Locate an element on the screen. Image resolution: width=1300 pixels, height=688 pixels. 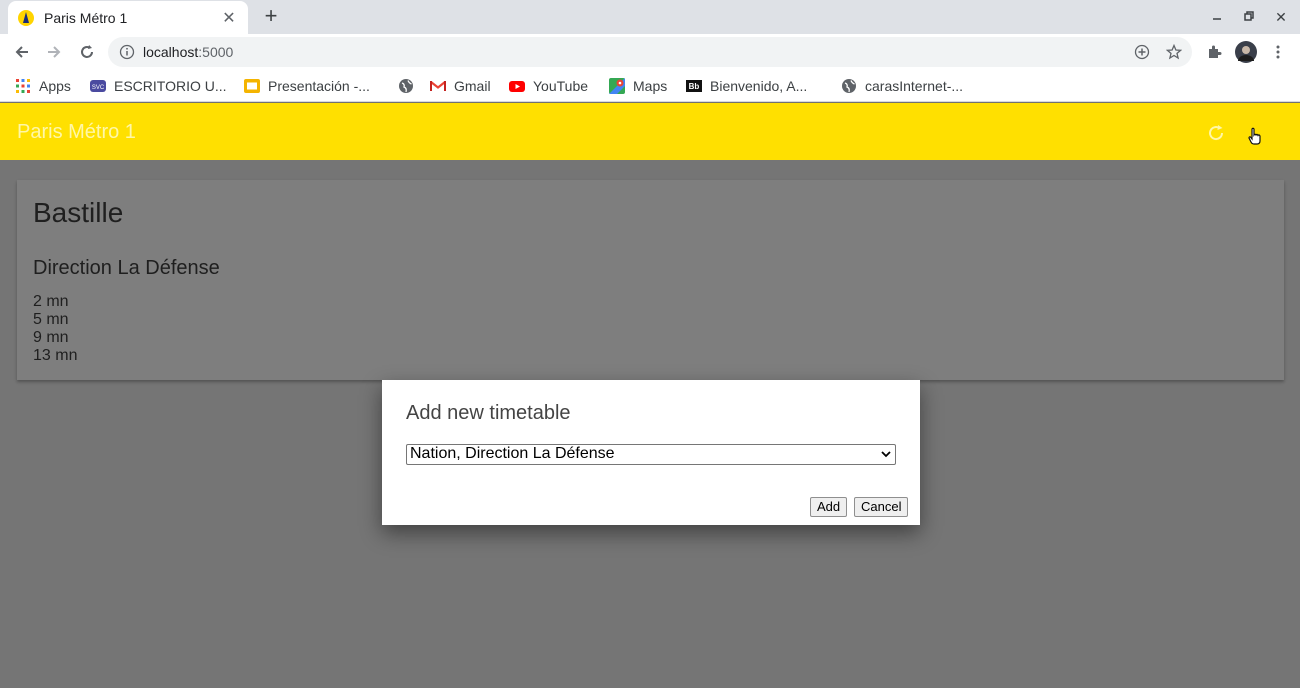
hand-pointer-icon is located at coordinates (1256, 136).